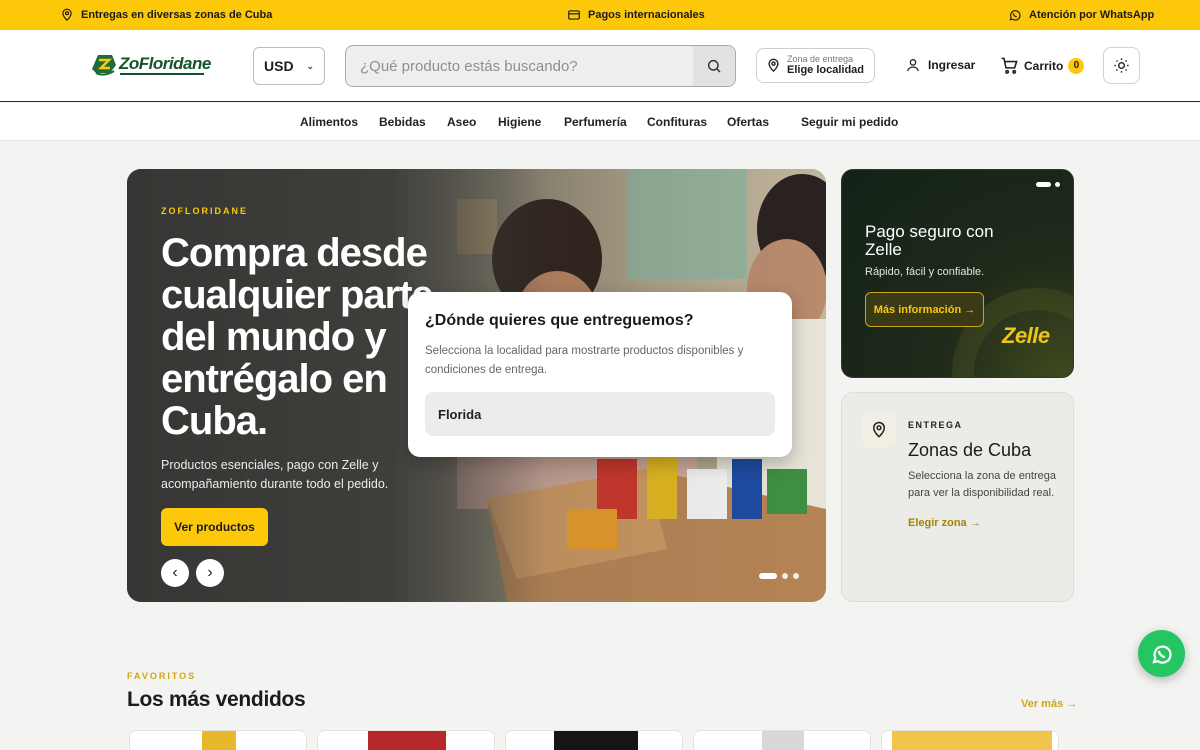 This screenshot has width=1200, height=750. I want to click on logo-underline, so click(162, 74).